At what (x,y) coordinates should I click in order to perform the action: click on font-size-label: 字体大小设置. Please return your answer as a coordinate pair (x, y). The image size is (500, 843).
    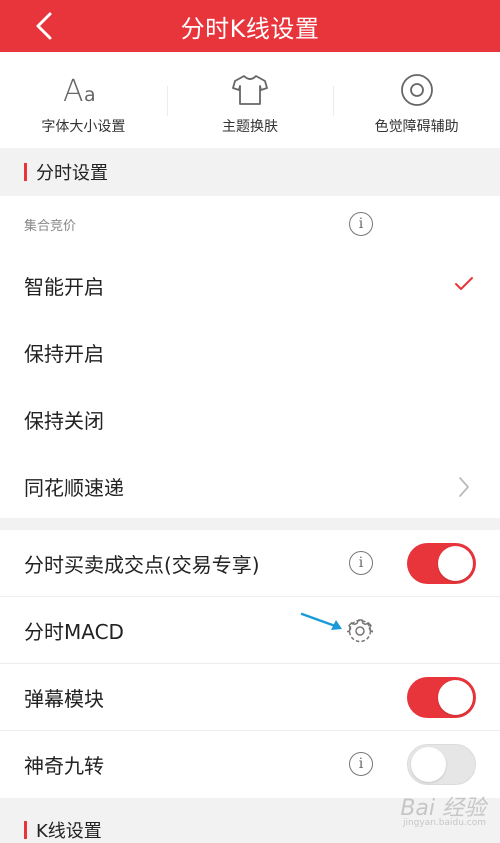
    Looking at the image, I should click on (83, 127).